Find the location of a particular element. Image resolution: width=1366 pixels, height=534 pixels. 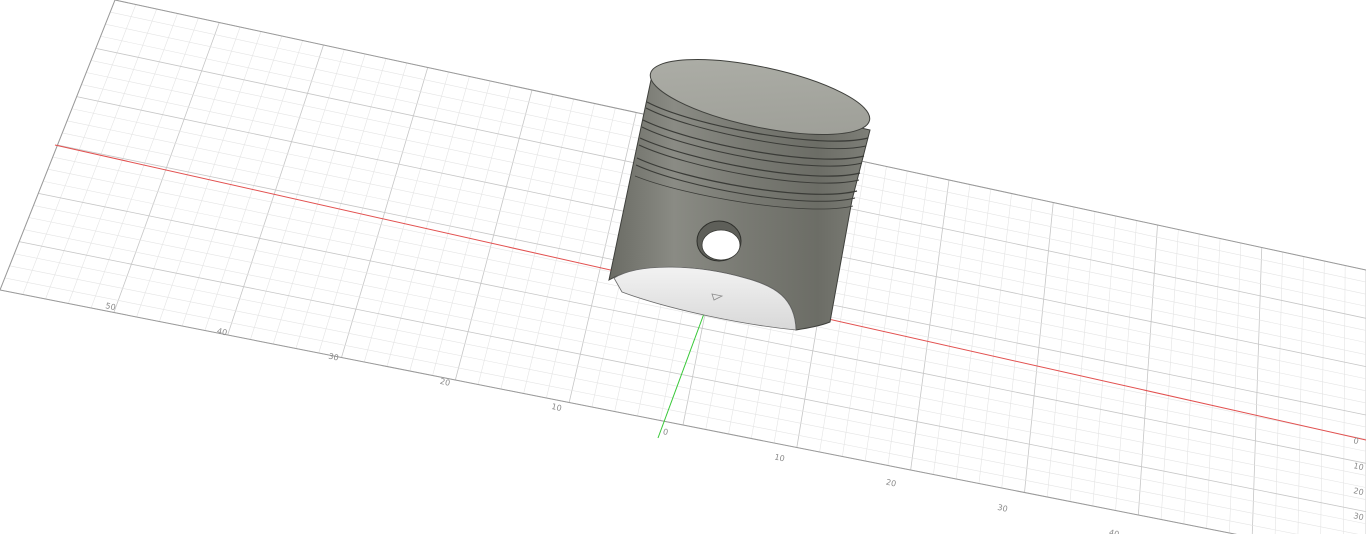

grid-border is located at coordinates (58, 145).